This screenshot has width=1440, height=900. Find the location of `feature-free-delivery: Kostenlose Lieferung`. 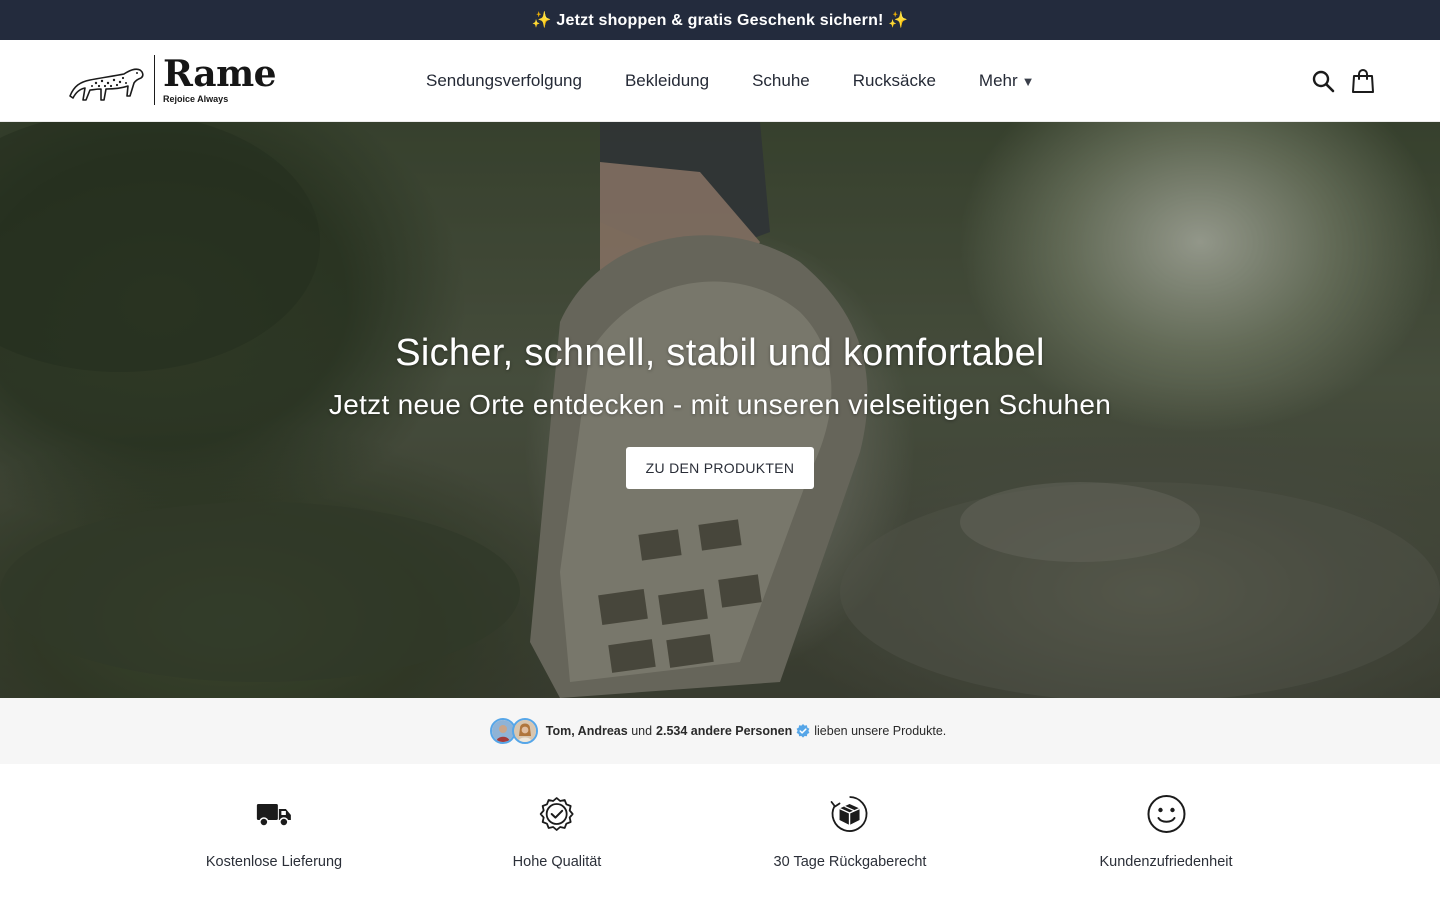

feature-free-delivery: Kostenlose Lieferung is located at coordinates (274, 832).